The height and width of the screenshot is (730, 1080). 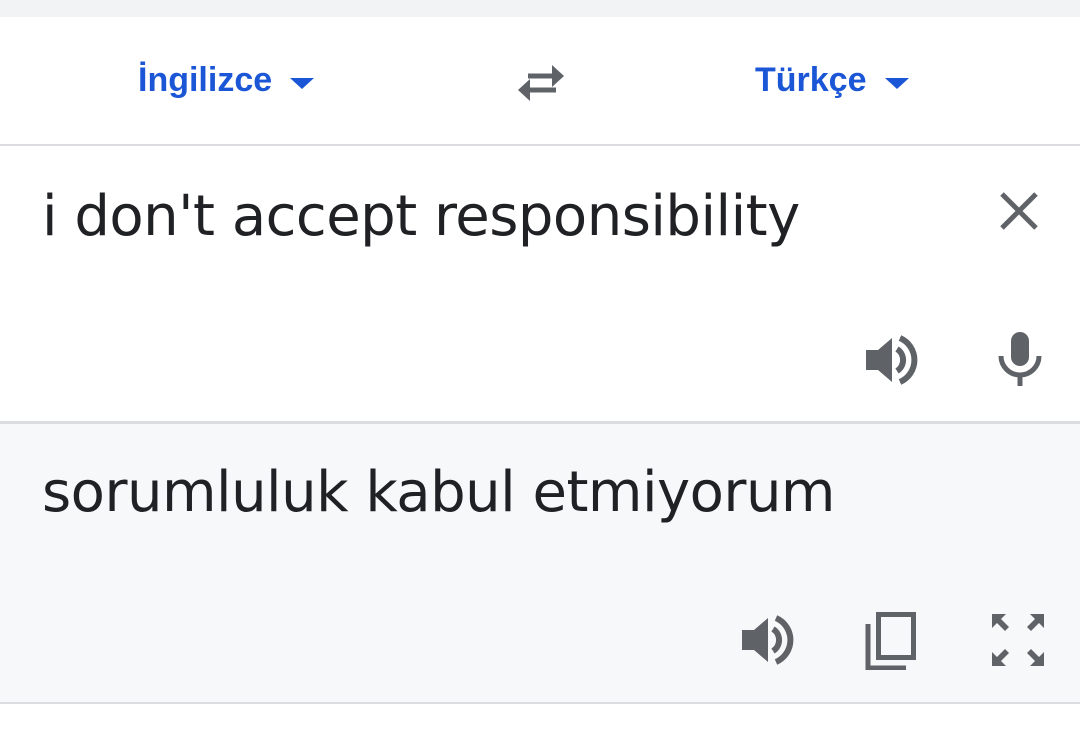 What do you see at coordinates (438, 492) in the screenshot?
I see `translation-text: sorumluluk kabul etmiyorum` at bounding box center [438, 492].